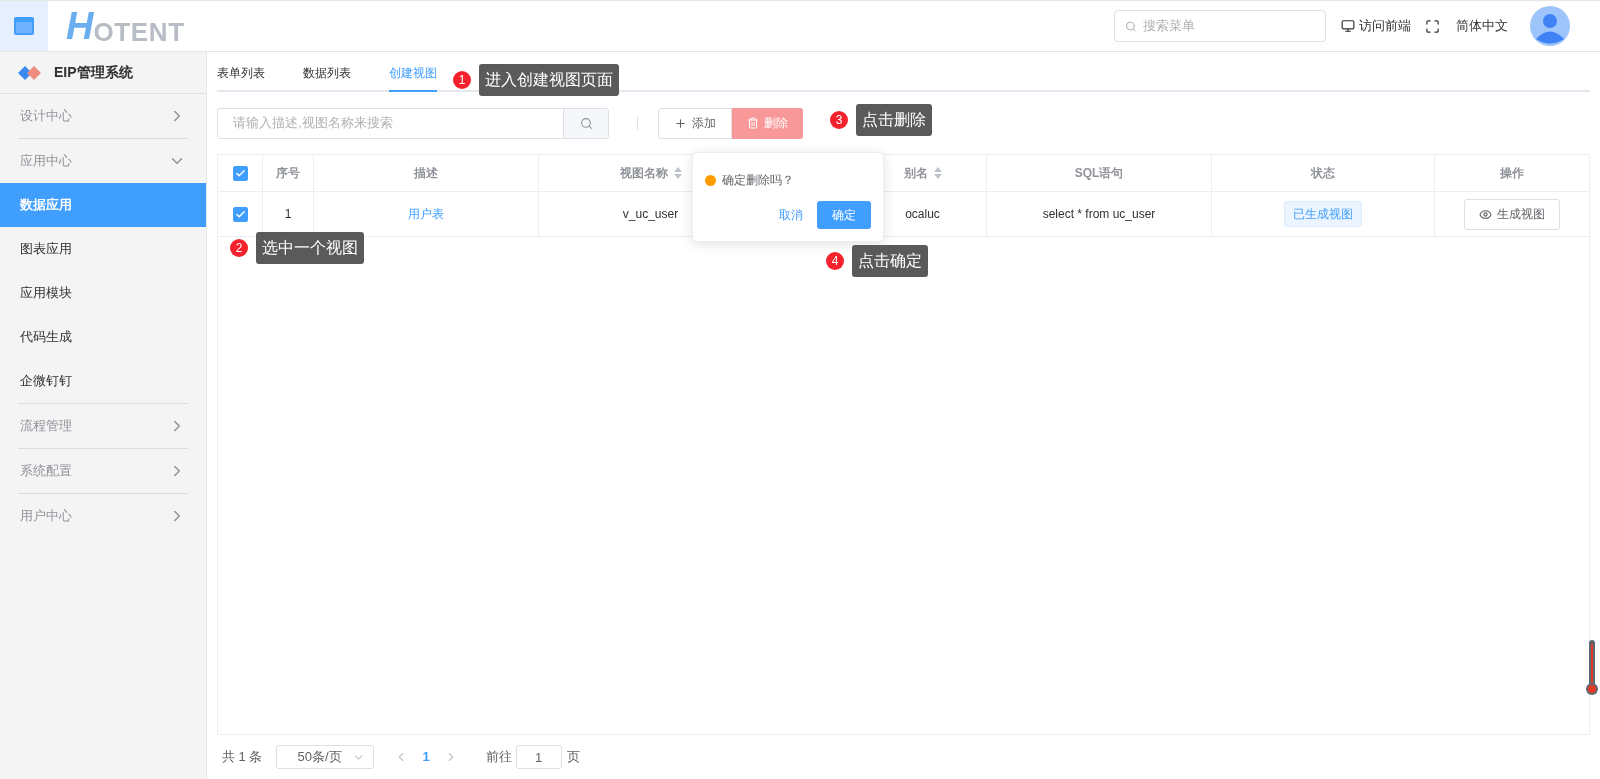 The image size is (1600, 779). Describe the element at coordinates (390, 123) in the screenshot. I see `view-search-input: 请输入描述,视图名称来搜索` at that location.